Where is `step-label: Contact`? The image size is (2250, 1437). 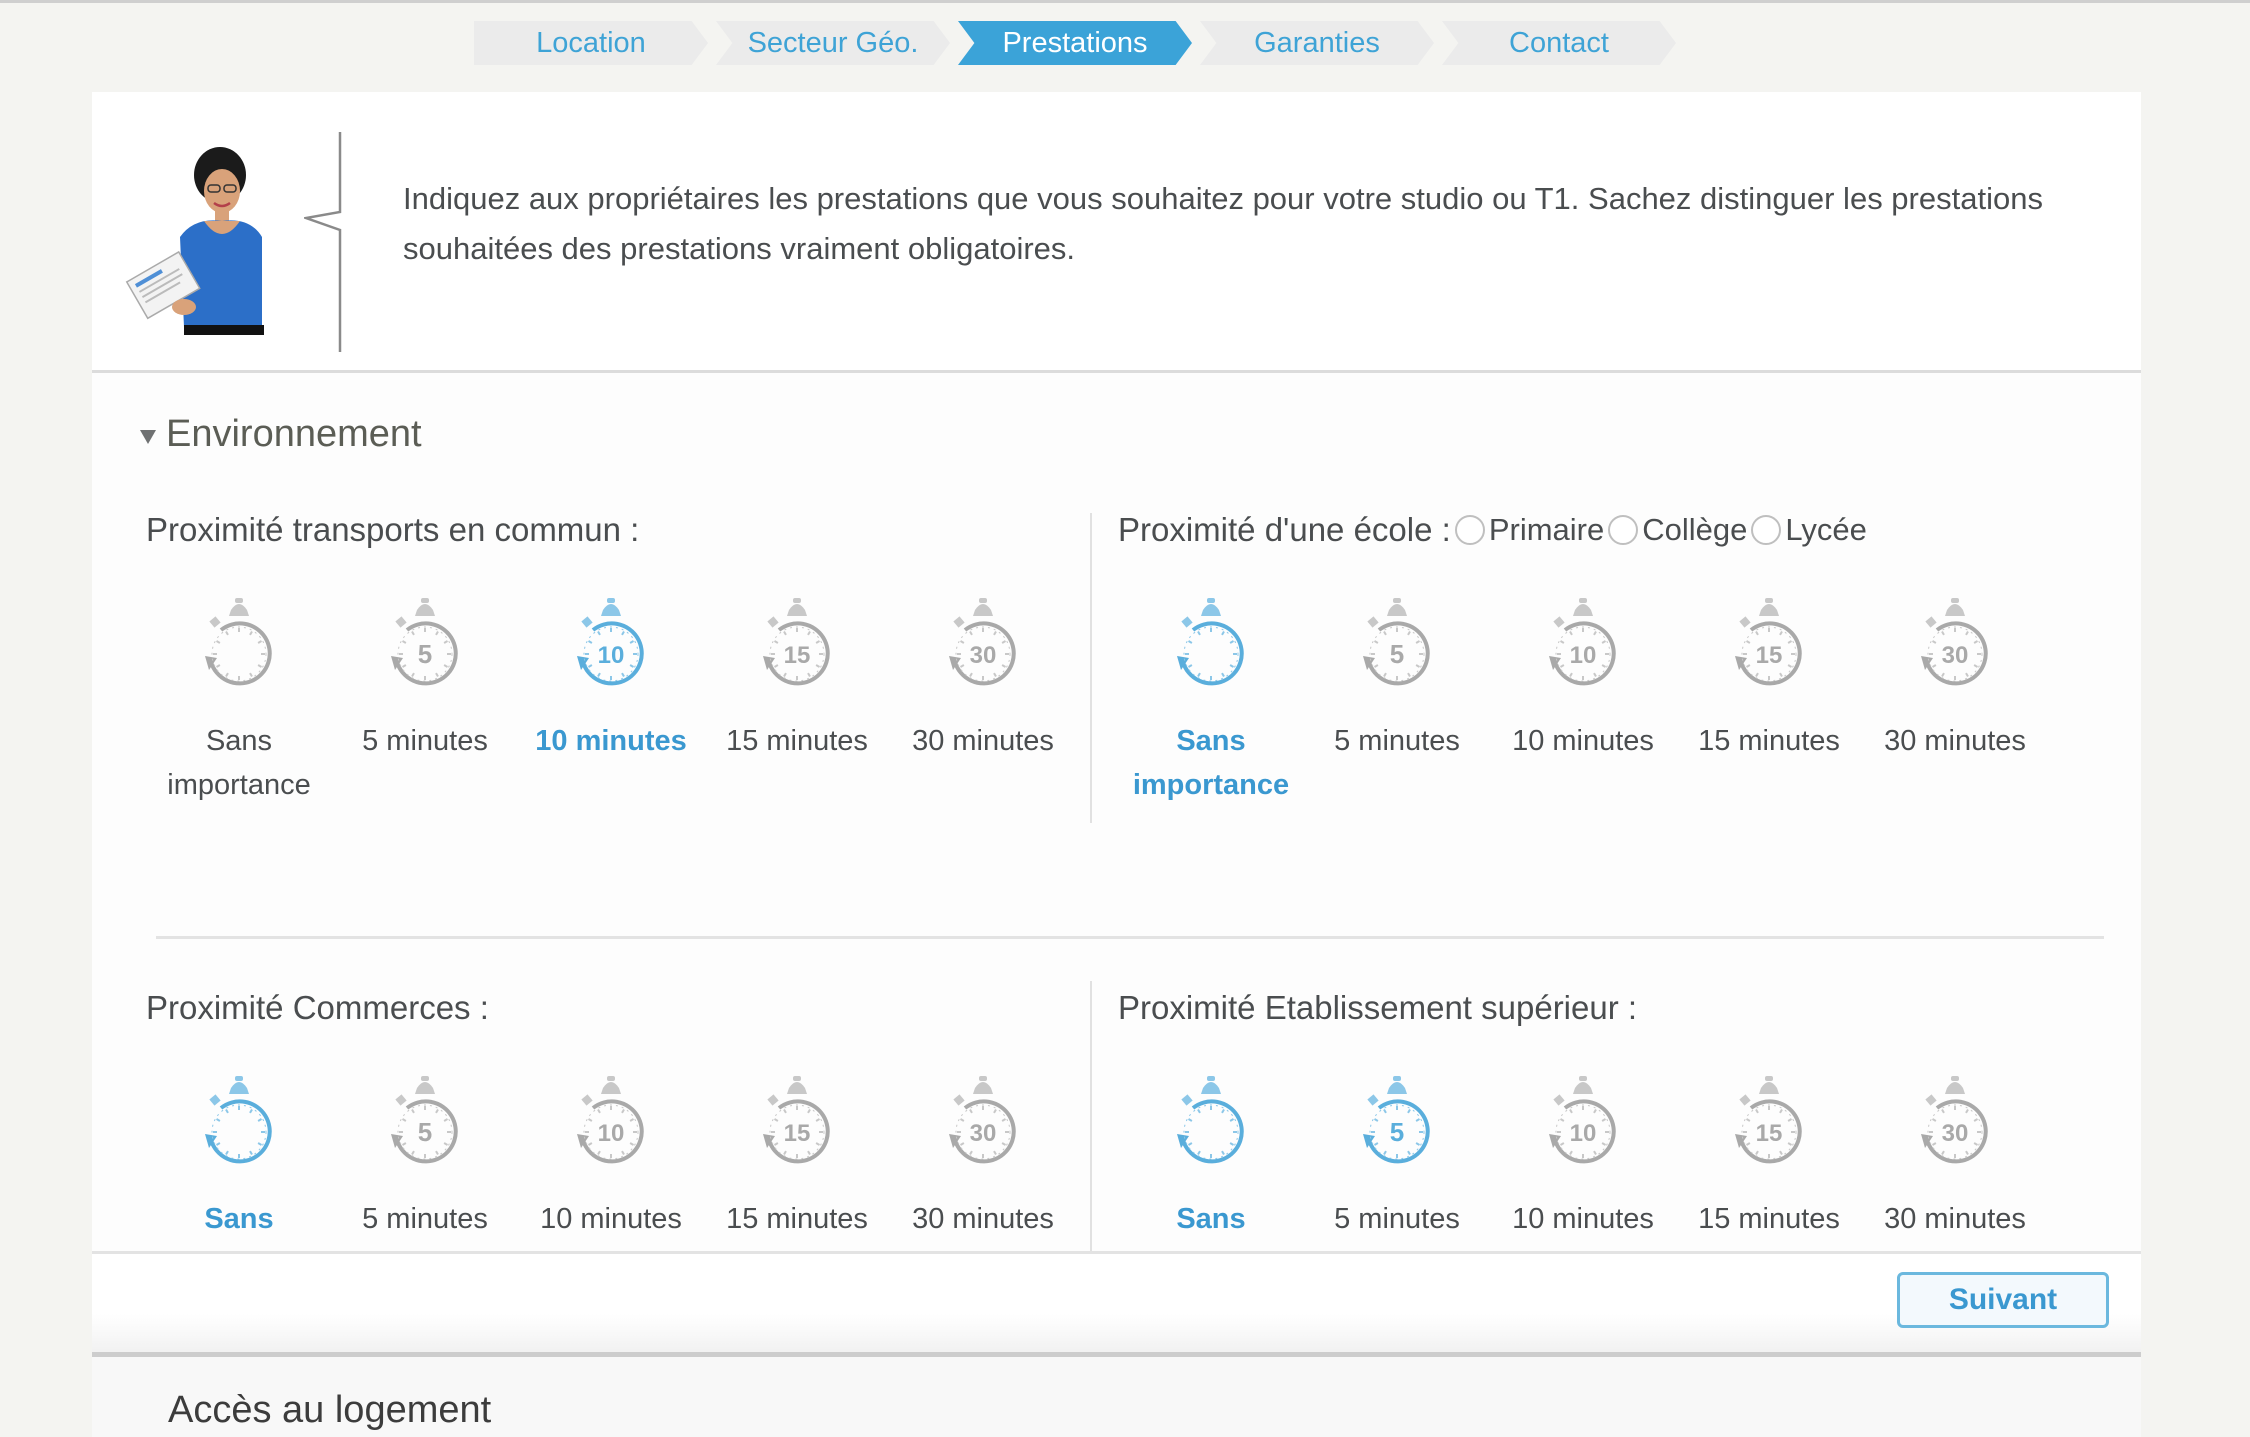
step-label: Contact is located at coordinates (1559, 42).